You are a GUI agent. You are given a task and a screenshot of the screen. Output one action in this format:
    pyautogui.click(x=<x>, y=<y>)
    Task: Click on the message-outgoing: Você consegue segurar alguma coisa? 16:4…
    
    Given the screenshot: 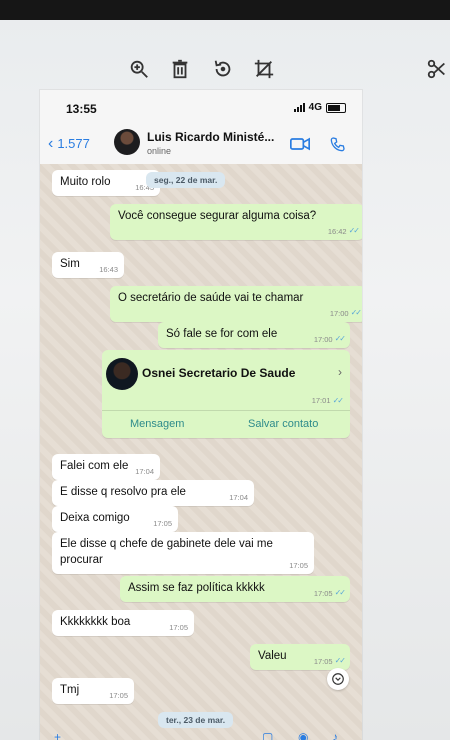 What is the action you would take?
    pyautogui.click(x=236, y=222)
    